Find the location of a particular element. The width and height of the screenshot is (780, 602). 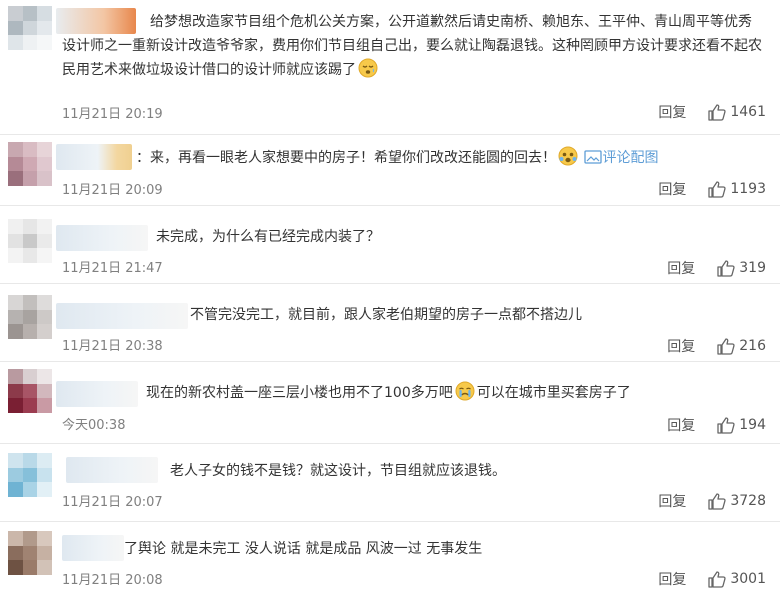

like-button: 1193 is located at coordinates (737, 189).